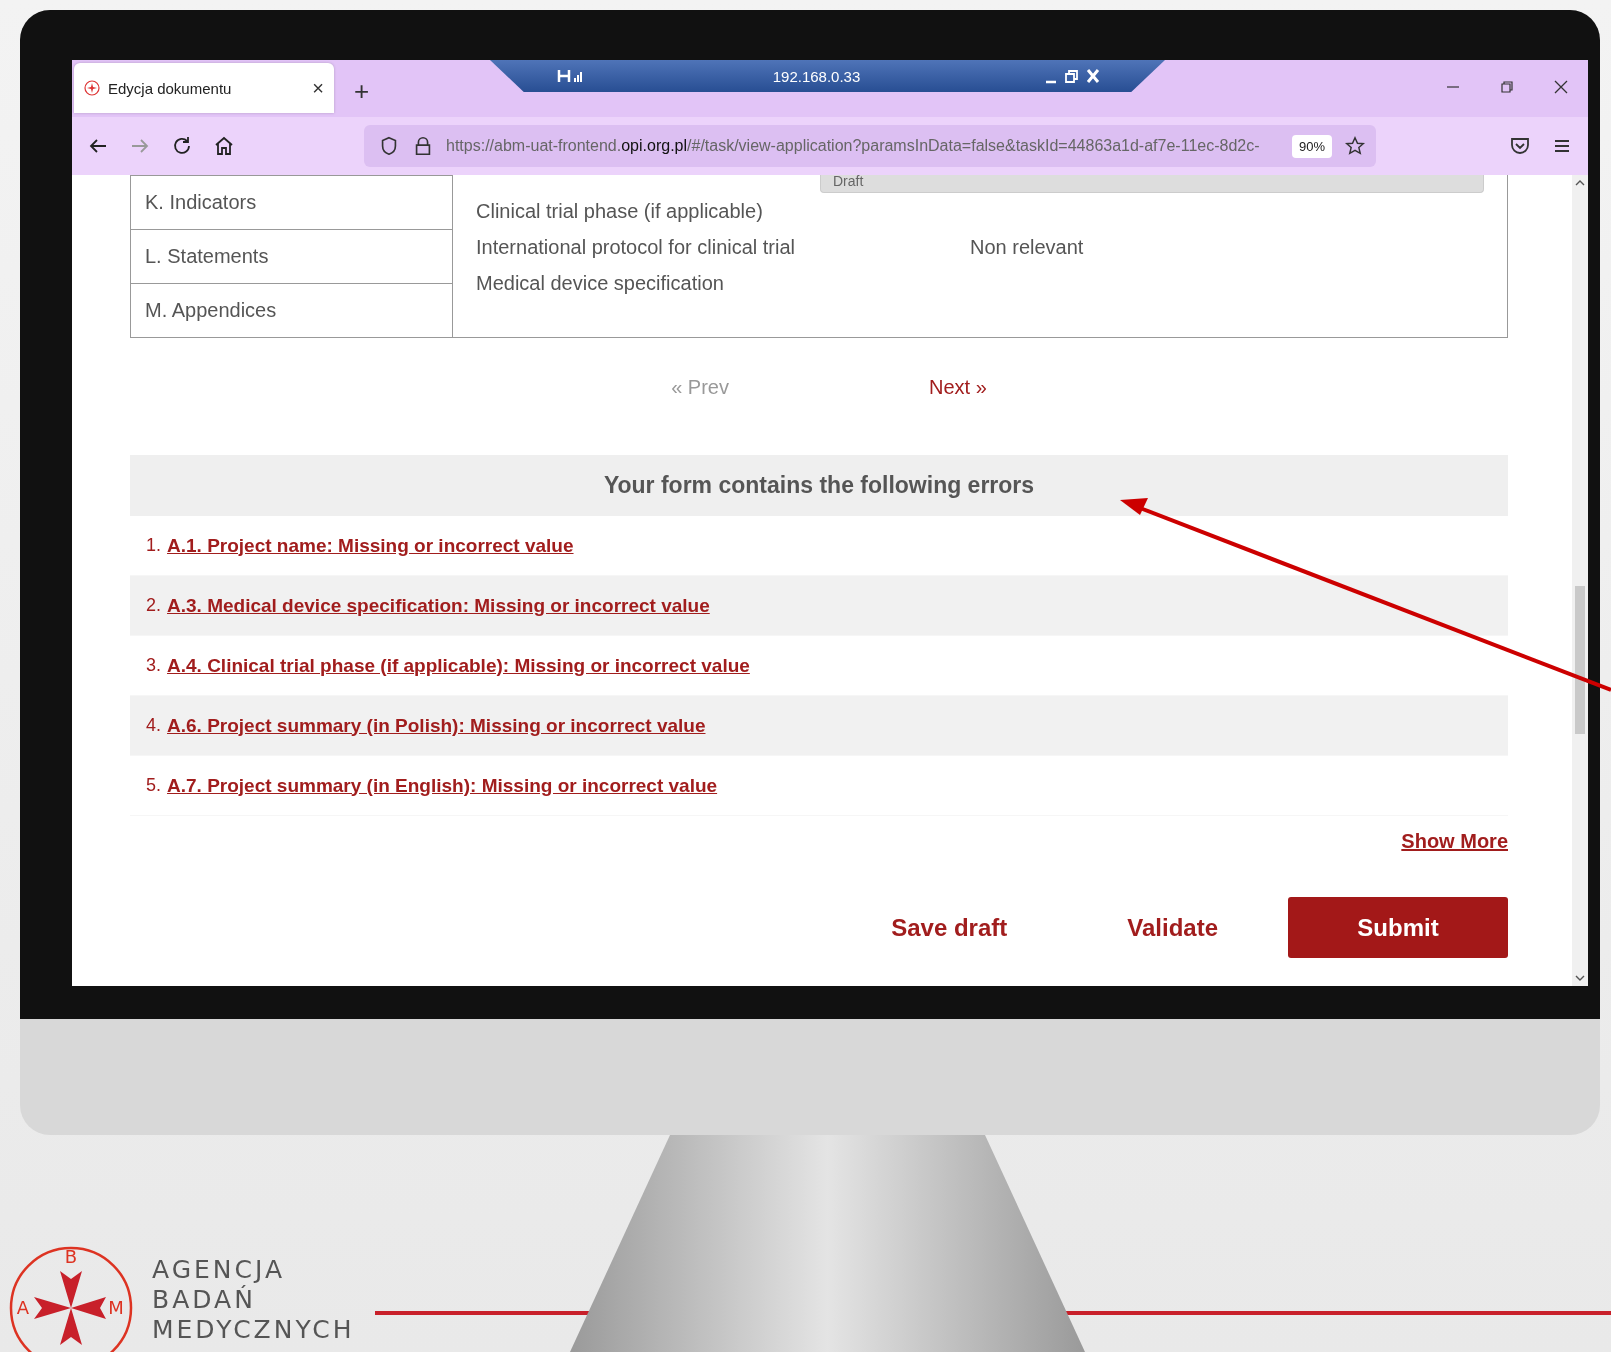  Describe the element at coordinates (620, 211) in the screenshot. I see `field-label: Clinical trial phase (if applicable)` at that location.